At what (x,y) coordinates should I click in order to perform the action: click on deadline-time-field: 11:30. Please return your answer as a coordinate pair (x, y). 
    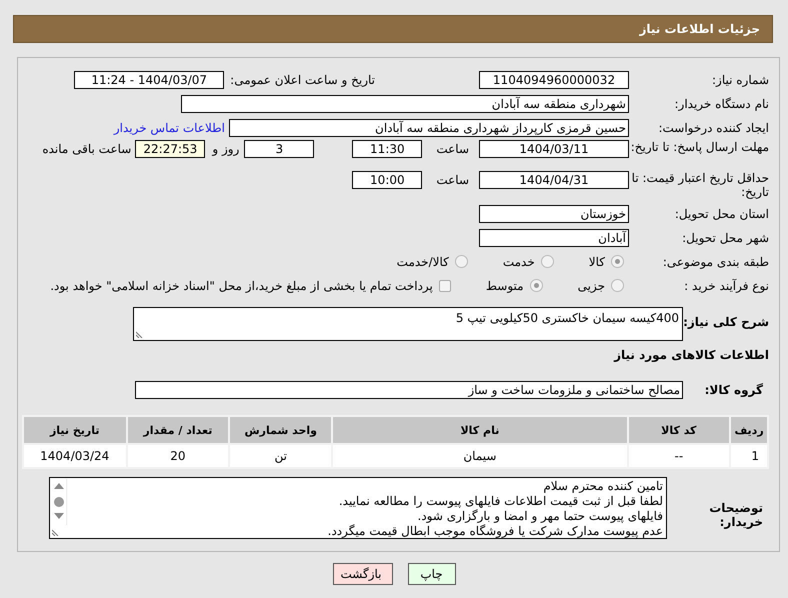
    Looking at the image, I should click on (387, 149).